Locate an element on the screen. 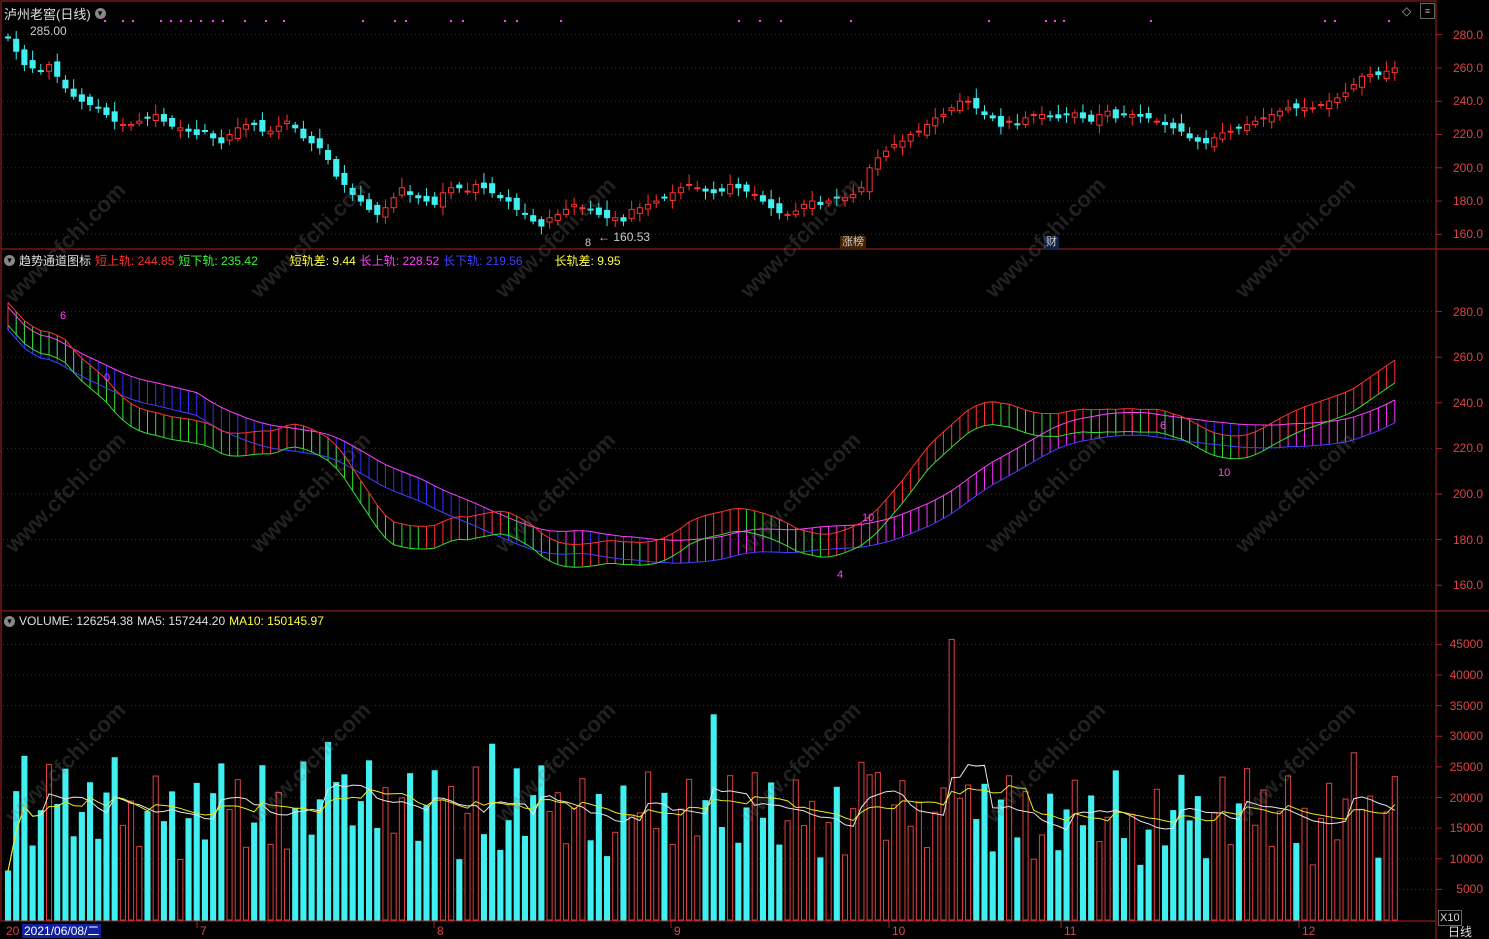  month-tick: 11 is located at coordinates (1070, 931).